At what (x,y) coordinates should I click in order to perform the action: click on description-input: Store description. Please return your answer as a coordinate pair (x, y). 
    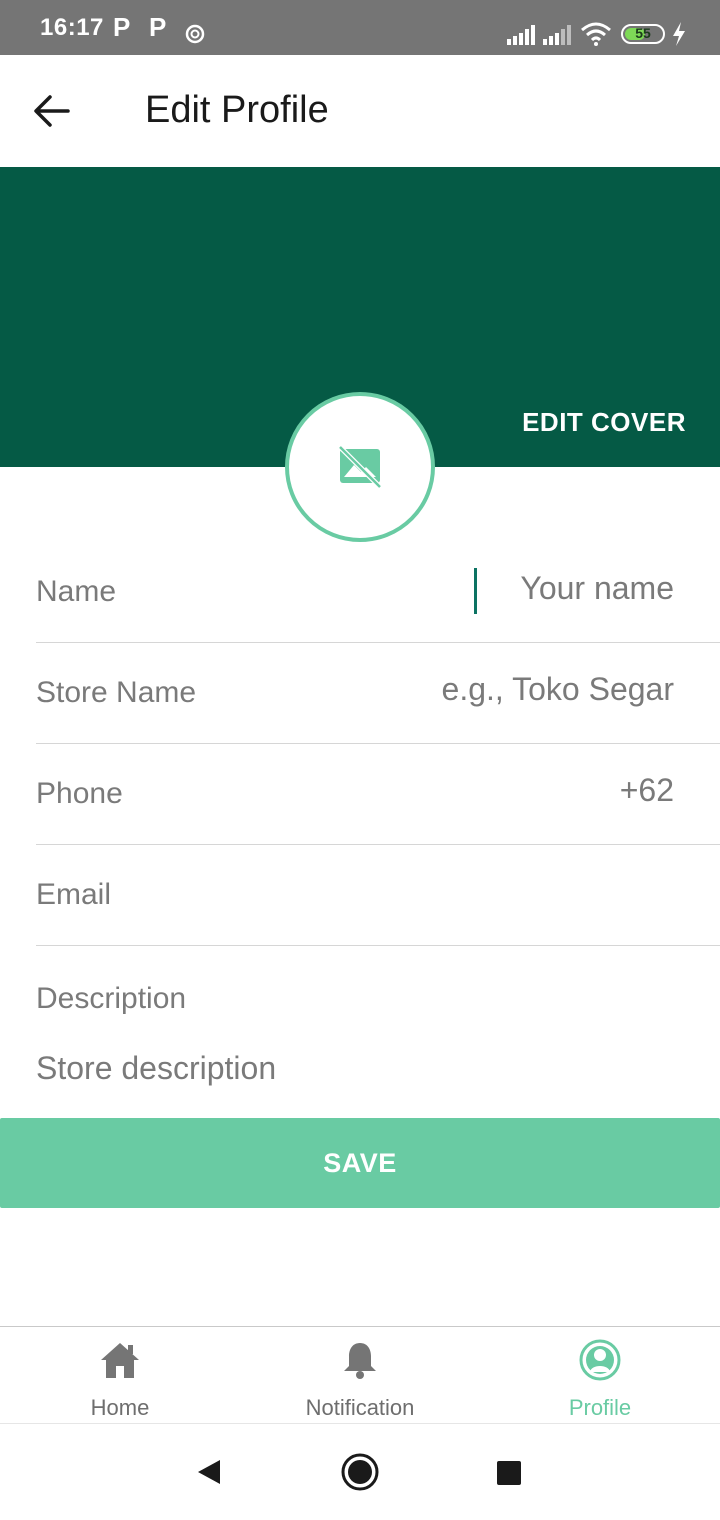
    Looking at the image, I should click on (156, 1068).